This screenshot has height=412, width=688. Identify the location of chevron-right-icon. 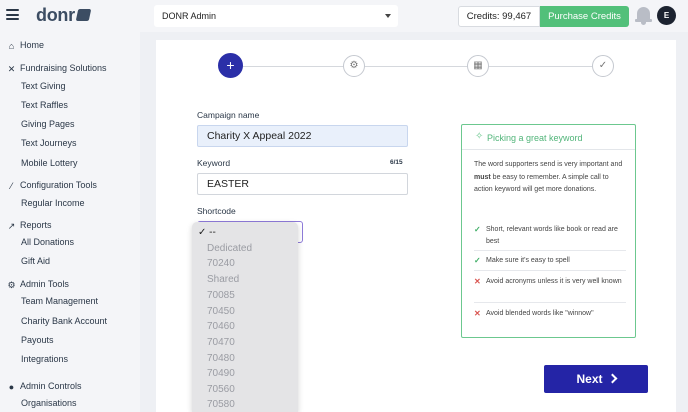
(612, 378).